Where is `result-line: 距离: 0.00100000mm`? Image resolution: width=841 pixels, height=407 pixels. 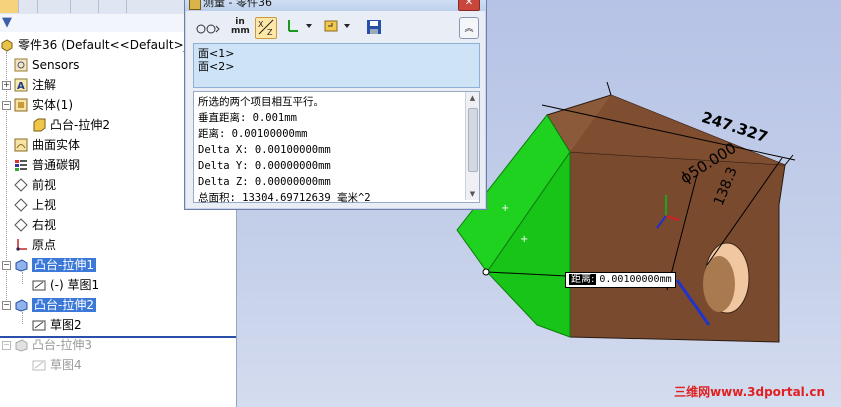
result-line: 距离: 0.00100000mm is located at coordinates (253, 134).